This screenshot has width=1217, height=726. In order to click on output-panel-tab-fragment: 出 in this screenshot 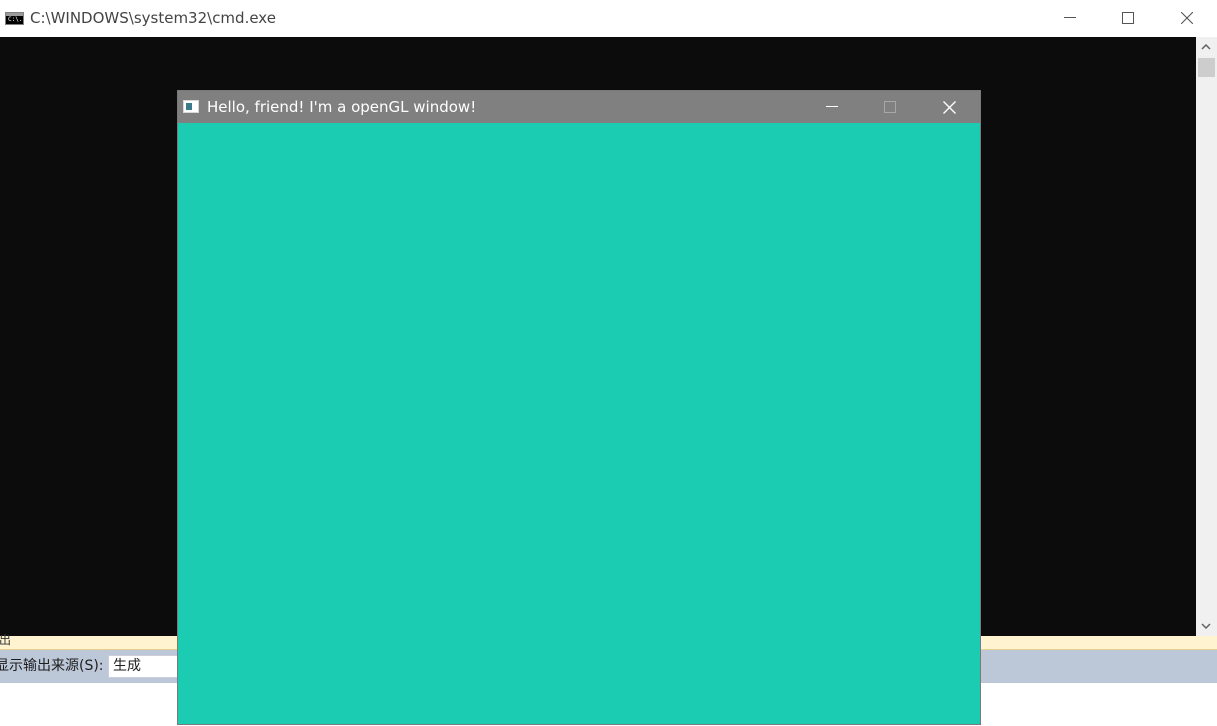, I will do `click(6, 640)`.